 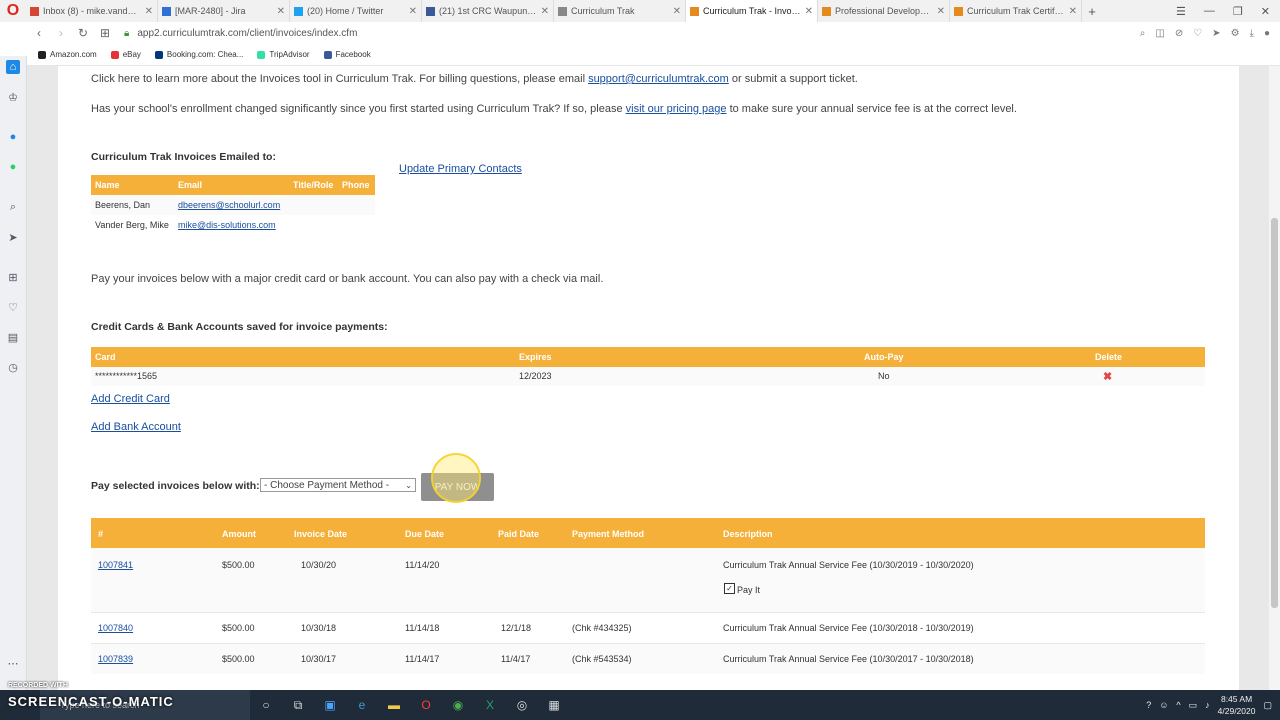 What do you see at coordinates (127, 33) in the screenshot?
I see `lock-icon: 🔒︎` at bounding box center [127, 33].